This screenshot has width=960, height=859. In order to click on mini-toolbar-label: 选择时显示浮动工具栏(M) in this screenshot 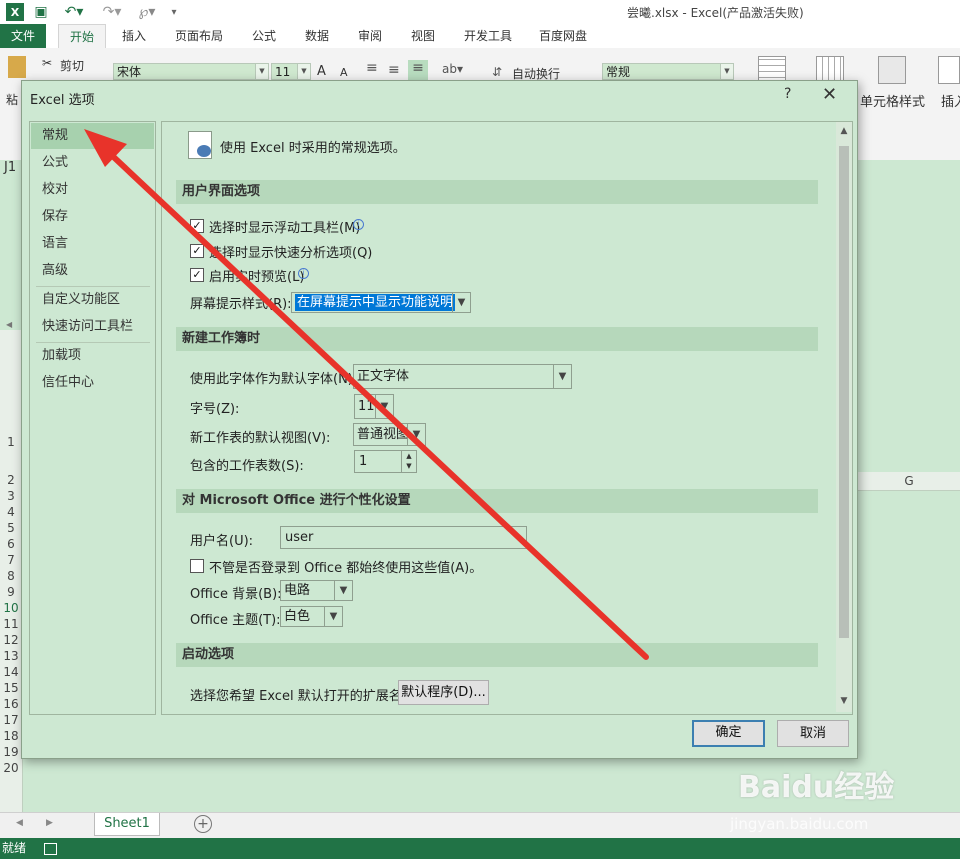, I will do `click(284, 226)`.